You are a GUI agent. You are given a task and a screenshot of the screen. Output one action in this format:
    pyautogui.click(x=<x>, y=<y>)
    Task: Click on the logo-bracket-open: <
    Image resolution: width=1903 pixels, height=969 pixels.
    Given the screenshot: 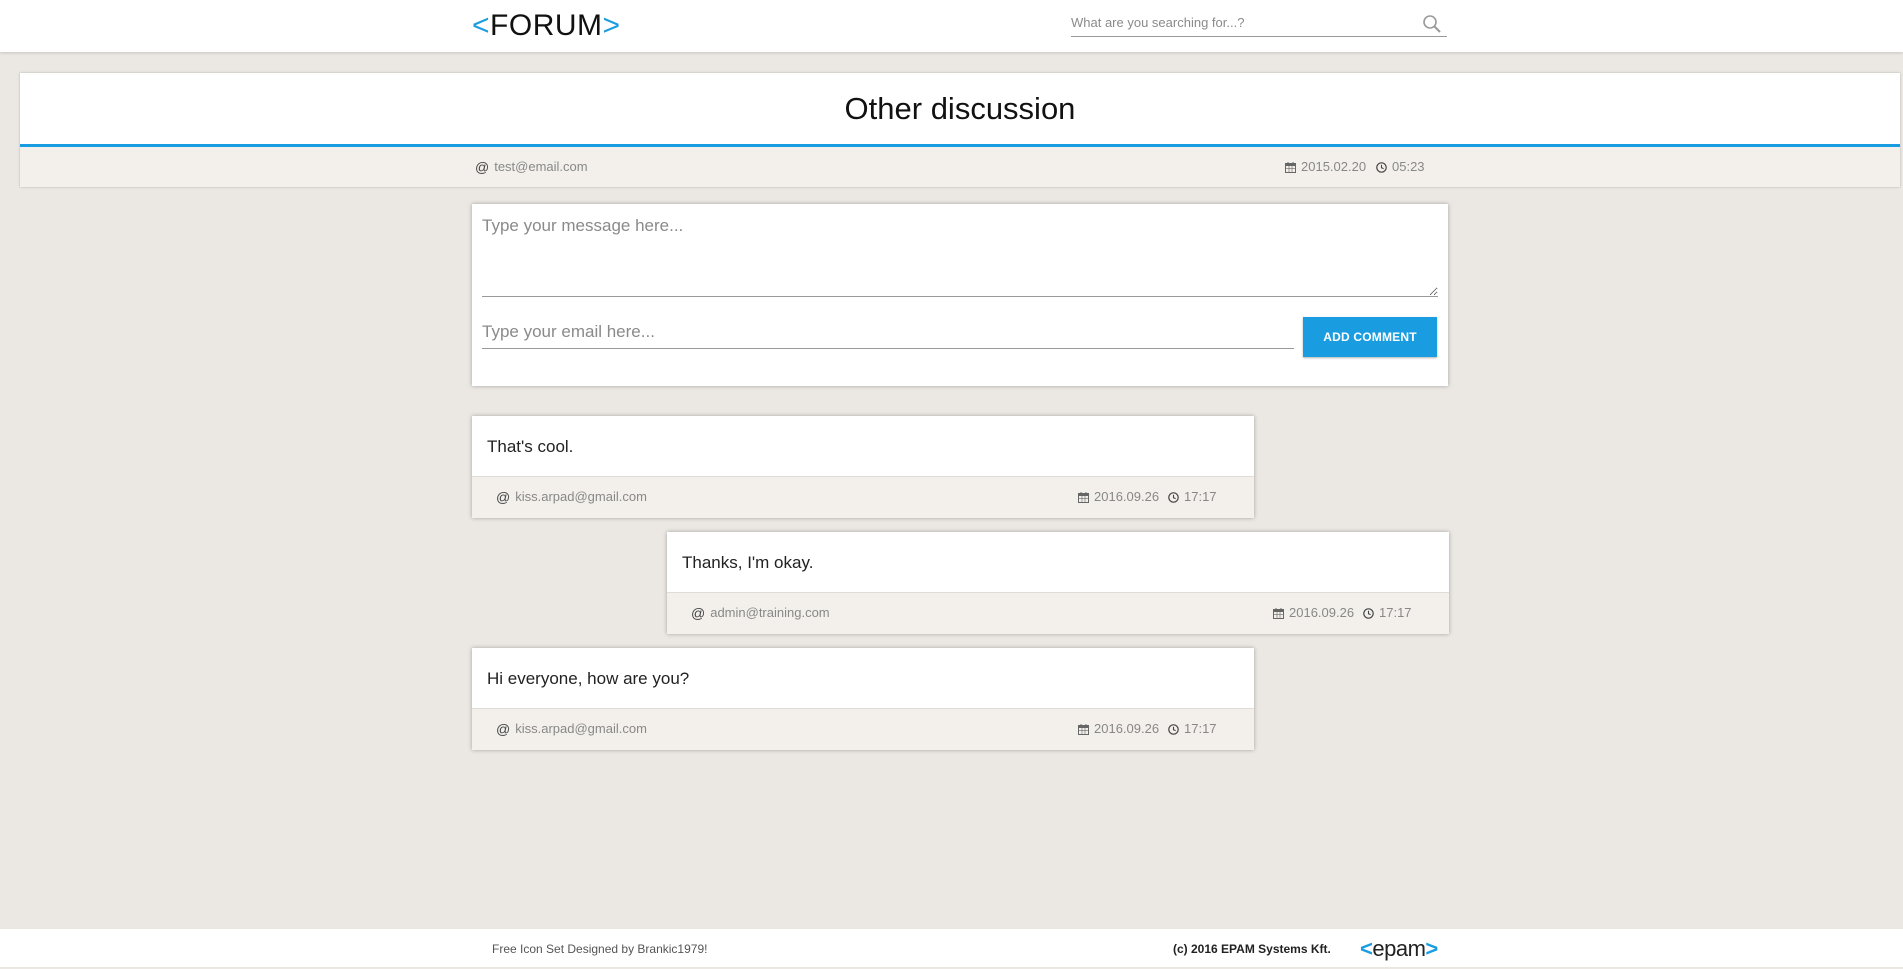 What is the action you would take?
    pyautogui.click(x=481, y=25)
    